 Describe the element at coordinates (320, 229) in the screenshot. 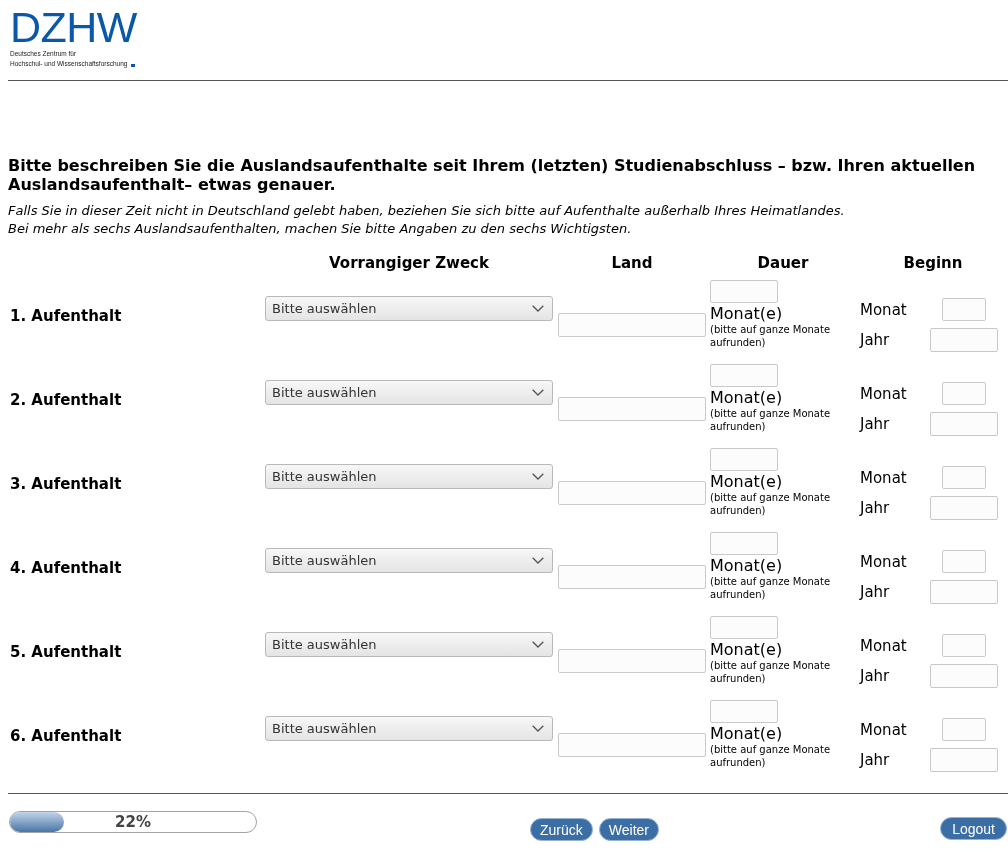

I see `instruction-text: Bei mehr als sechs Auslandsaufenthalten, machen Sie bitte Angaben zu den sechs Wichtigsten.` at that location.